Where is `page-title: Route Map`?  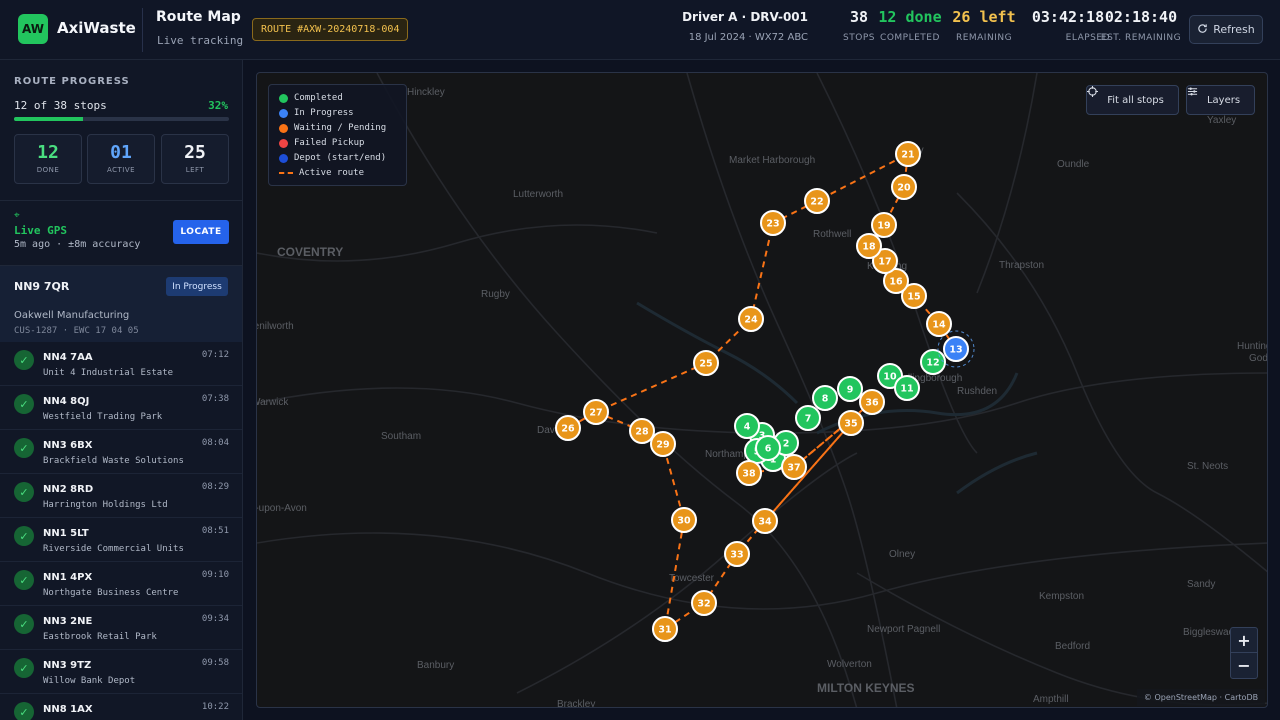
page-title: Route Map is located at coordinates (198, 17).